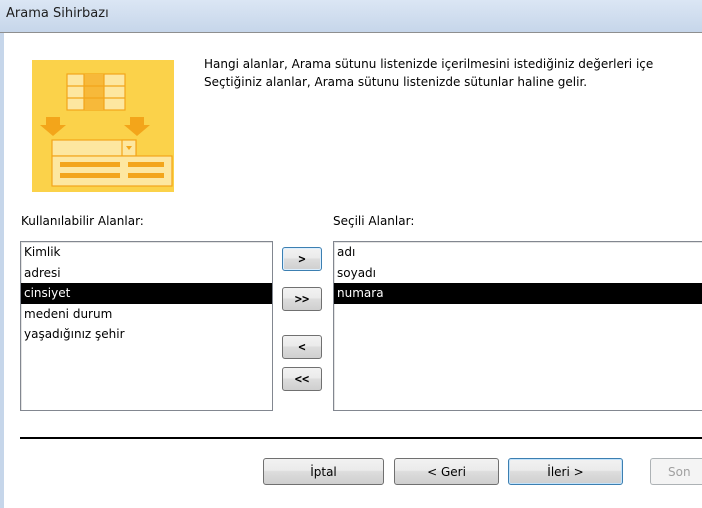 The width and height of the screenshot is (702, 508). What do you see at coordinates (351, 32) in the screenshot?
I see `title-separator` at bounding box center [351, 32].